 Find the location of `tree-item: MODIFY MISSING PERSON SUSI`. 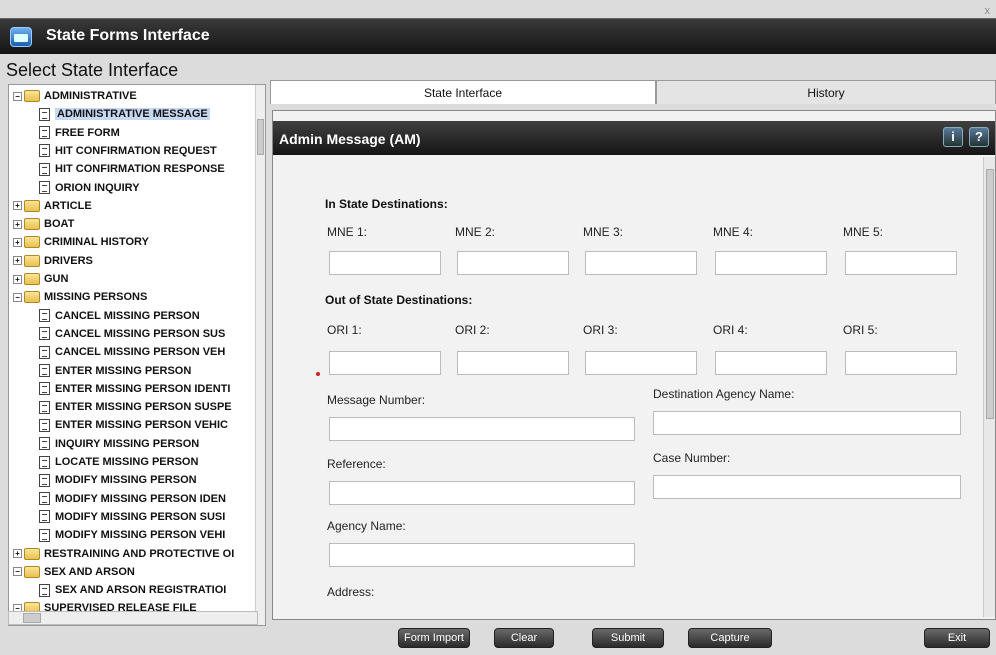

tree-item: MODIFY MISSING PERSON SUSI is located at coordinates (132, 517).